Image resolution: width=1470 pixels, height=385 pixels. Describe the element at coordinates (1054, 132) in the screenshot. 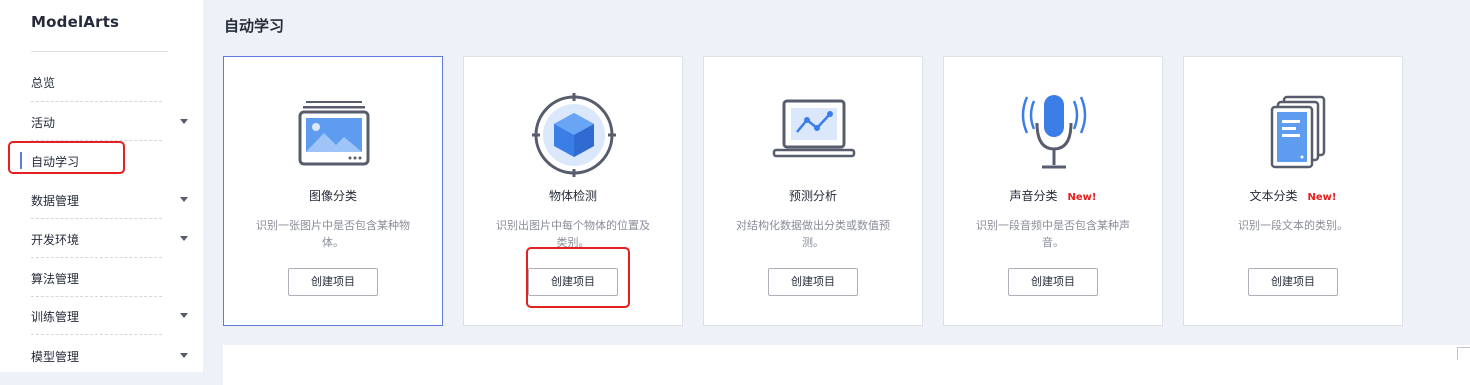

I see `sound-classification-icon` at that location.